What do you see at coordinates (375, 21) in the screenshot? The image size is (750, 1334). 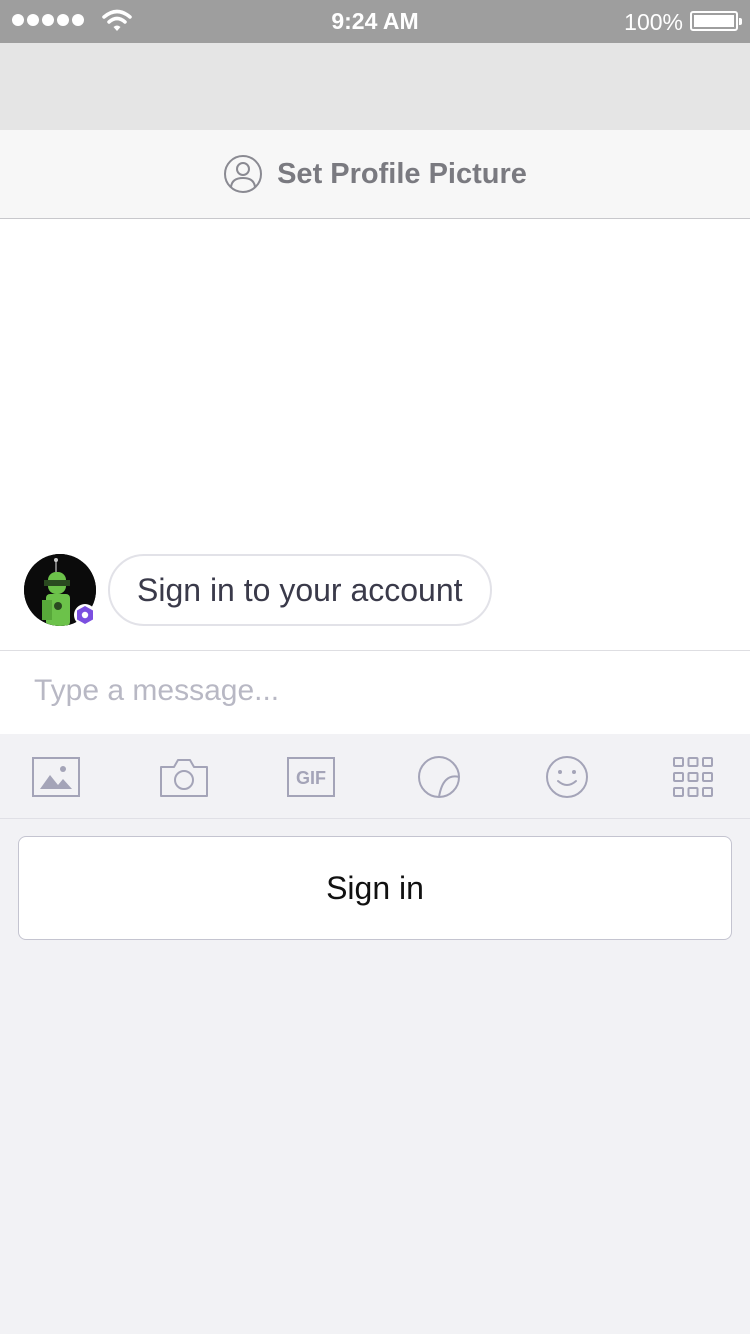 I see `status-bar: 9:24 AM 100%` at bounding box center [375, 21].